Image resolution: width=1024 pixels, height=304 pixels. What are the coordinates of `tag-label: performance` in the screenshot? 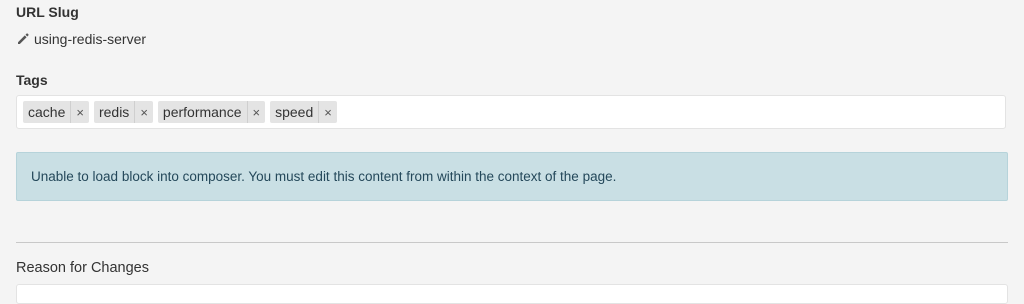 It's located at (203, 112).